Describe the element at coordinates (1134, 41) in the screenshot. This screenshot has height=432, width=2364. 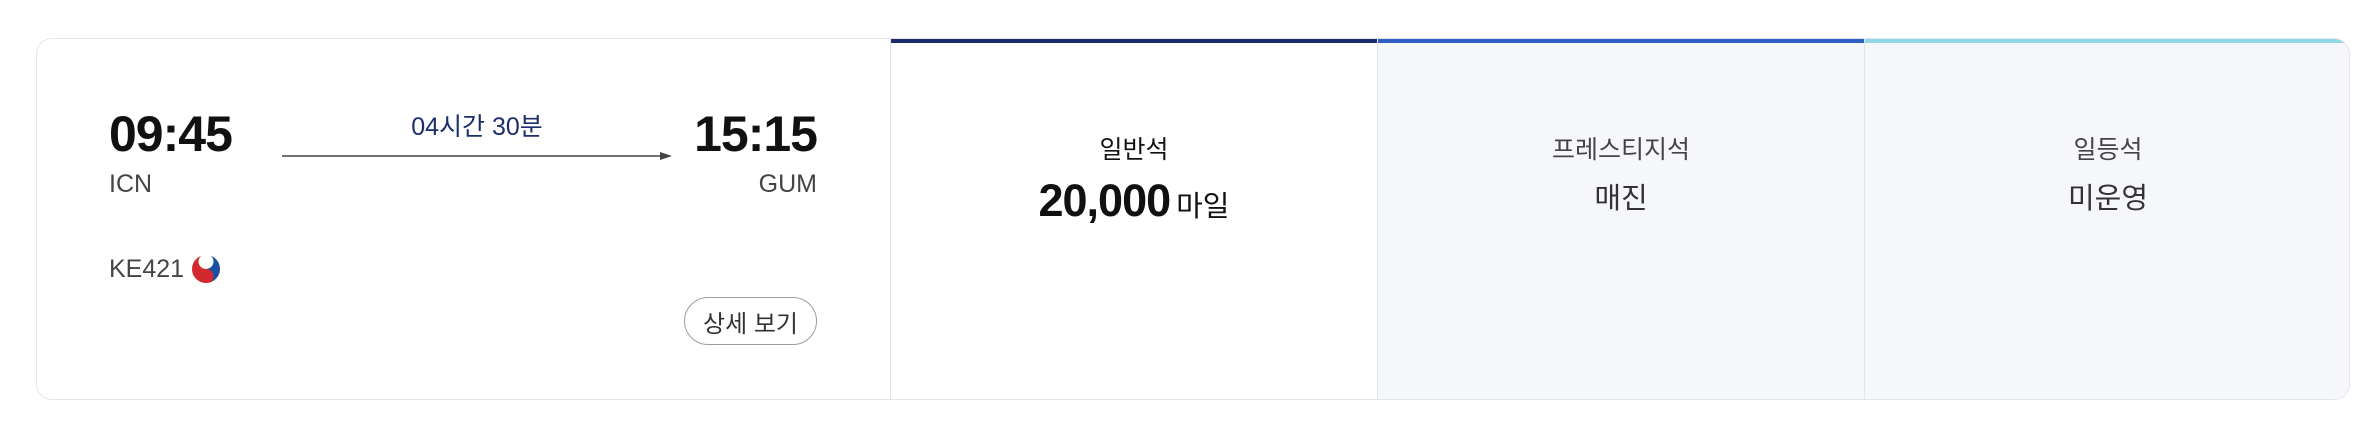
I see `fare-economy-bar` at that location.